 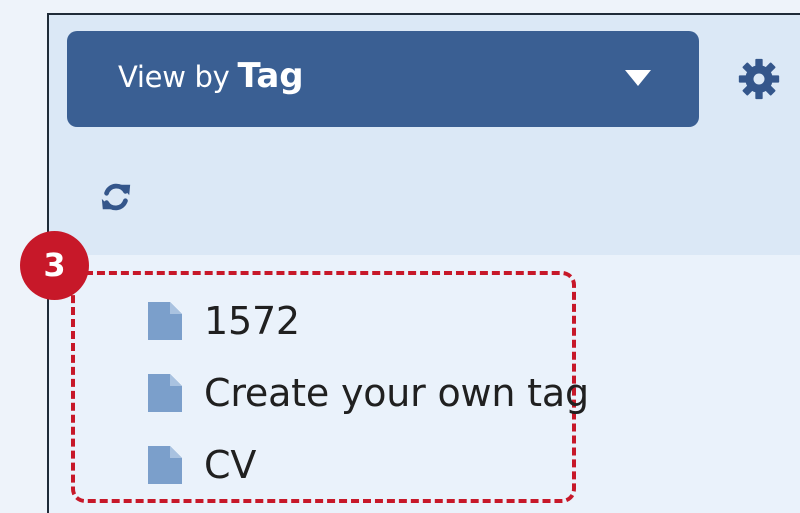 What do you see at coordinates (396, 393) in the screenshot?
I see `tag-label: Create your own tag` at bounding box center [396, 393].